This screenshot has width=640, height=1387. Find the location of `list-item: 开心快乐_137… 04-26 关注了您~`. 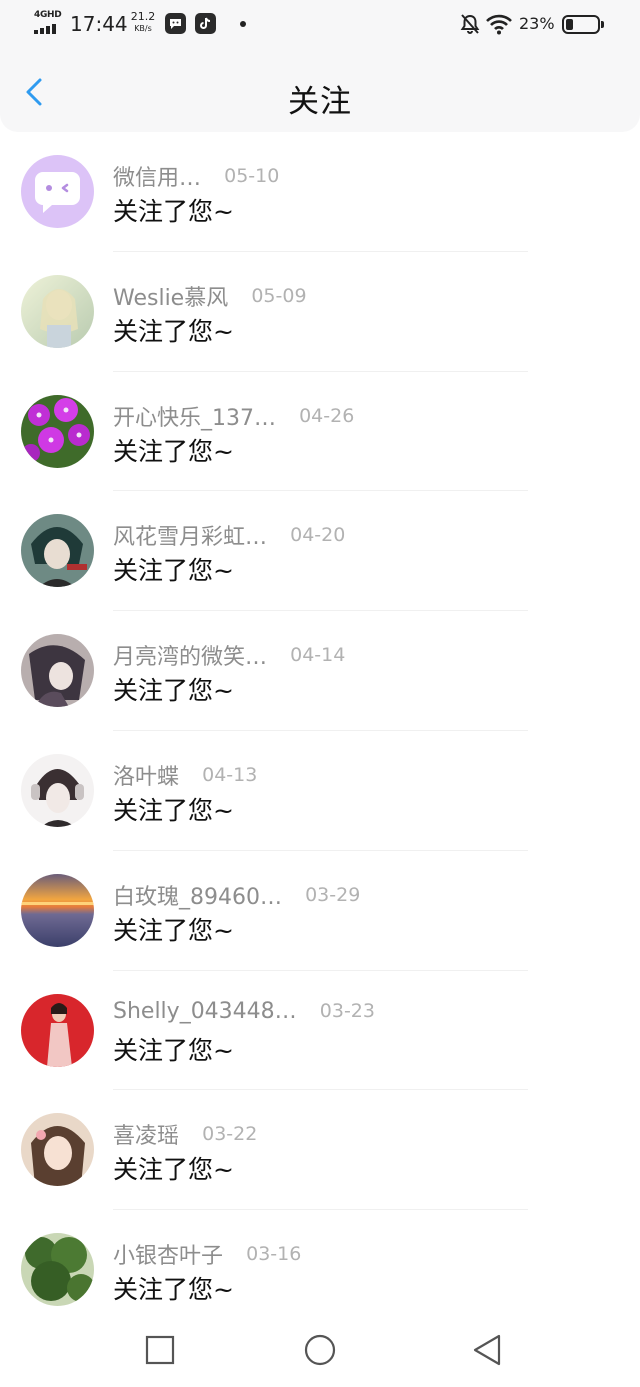

list-item: 开心快乐_137… 04-26 关注了您~ is located at coordinates (320, 432).